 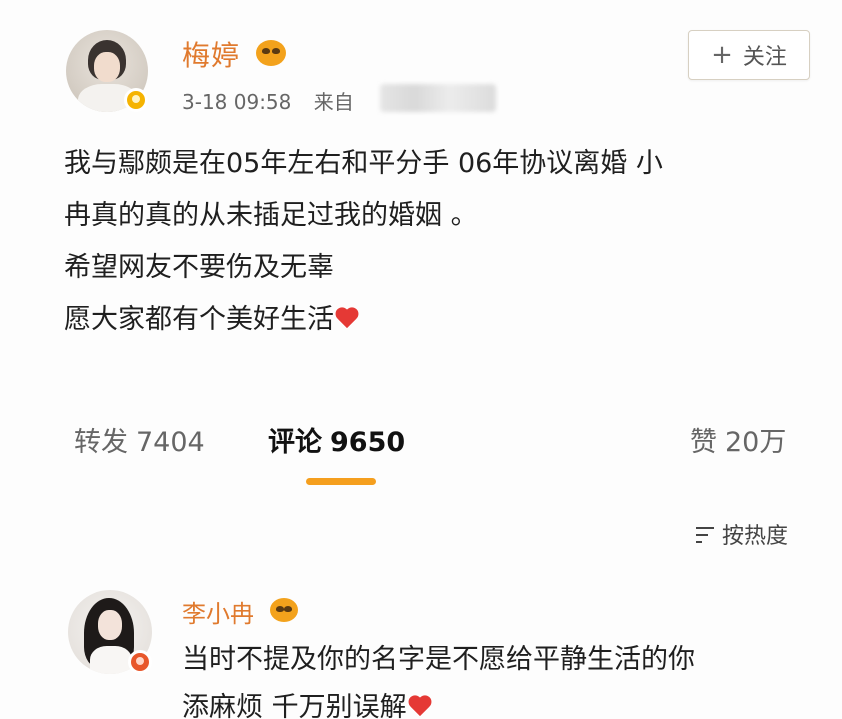 I want to click on follow-button-label: 关注, so click(x=764, y=57).